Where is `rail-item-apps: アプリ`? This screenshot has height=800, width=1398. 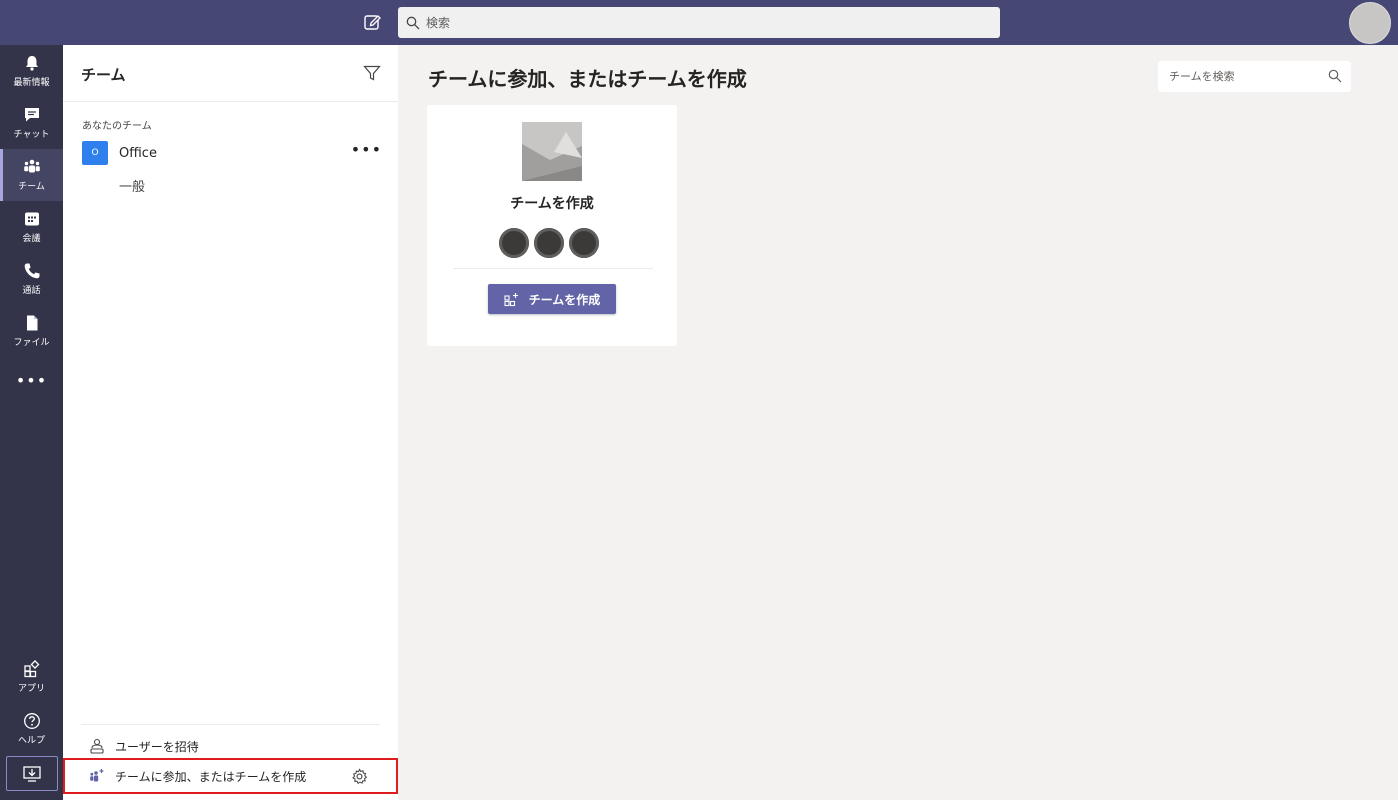 rail-item-apps: アプリ is located at coordinates (31, 677).